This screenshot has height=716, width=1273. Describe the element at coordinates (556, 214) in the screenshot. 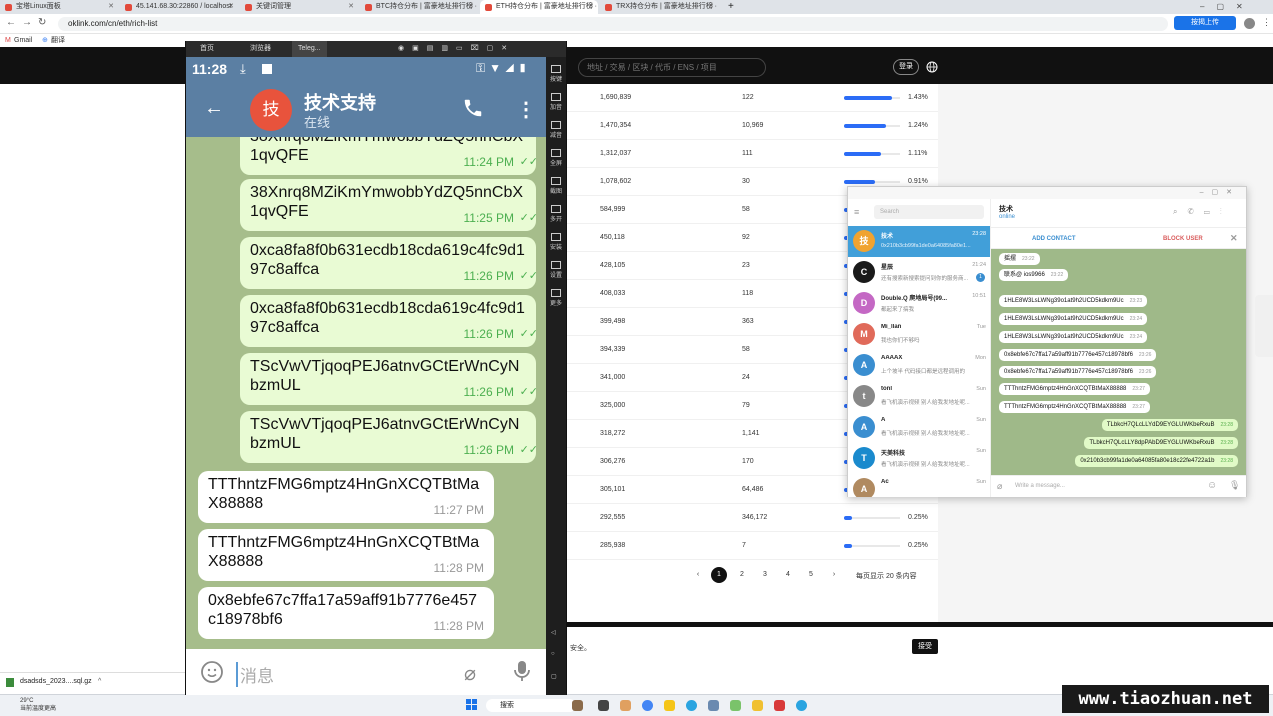

I see `side-button: 多开` at that location.